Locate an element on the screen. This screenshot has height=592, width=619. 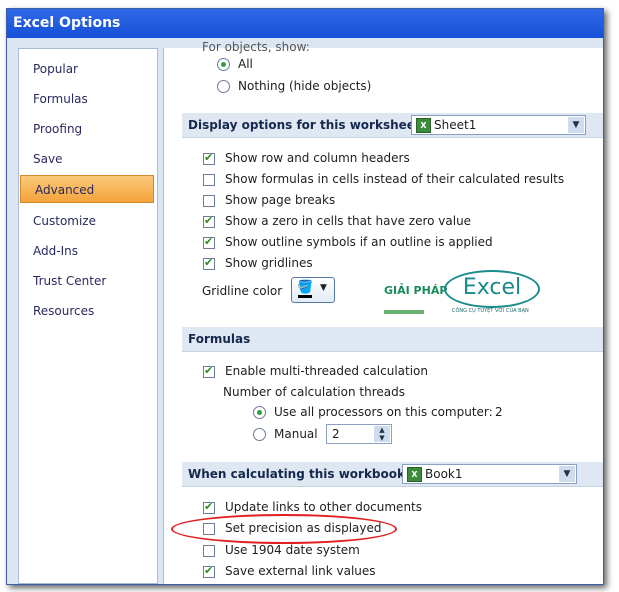
manual-threads-spinner: 2 ▲ ▼ is located at coordinates (359, 434).